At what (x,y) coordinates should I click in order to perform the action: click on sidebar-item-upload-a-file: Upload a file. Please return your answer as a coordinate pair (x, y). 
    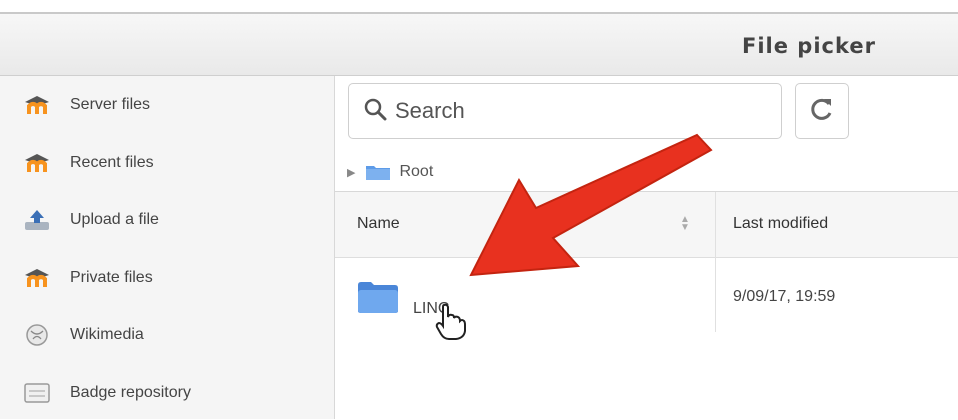
    Looking at the image, I should click on (90, 220).